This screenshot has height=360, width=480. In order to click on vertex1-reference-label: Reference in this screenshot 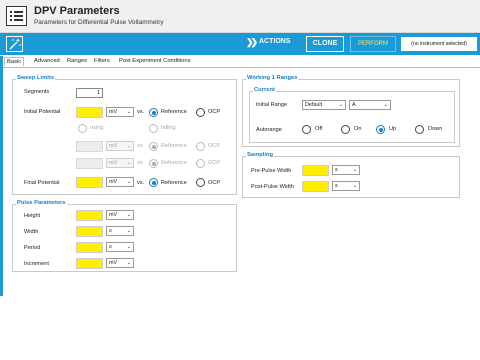, I will do `click(174, 146)`.